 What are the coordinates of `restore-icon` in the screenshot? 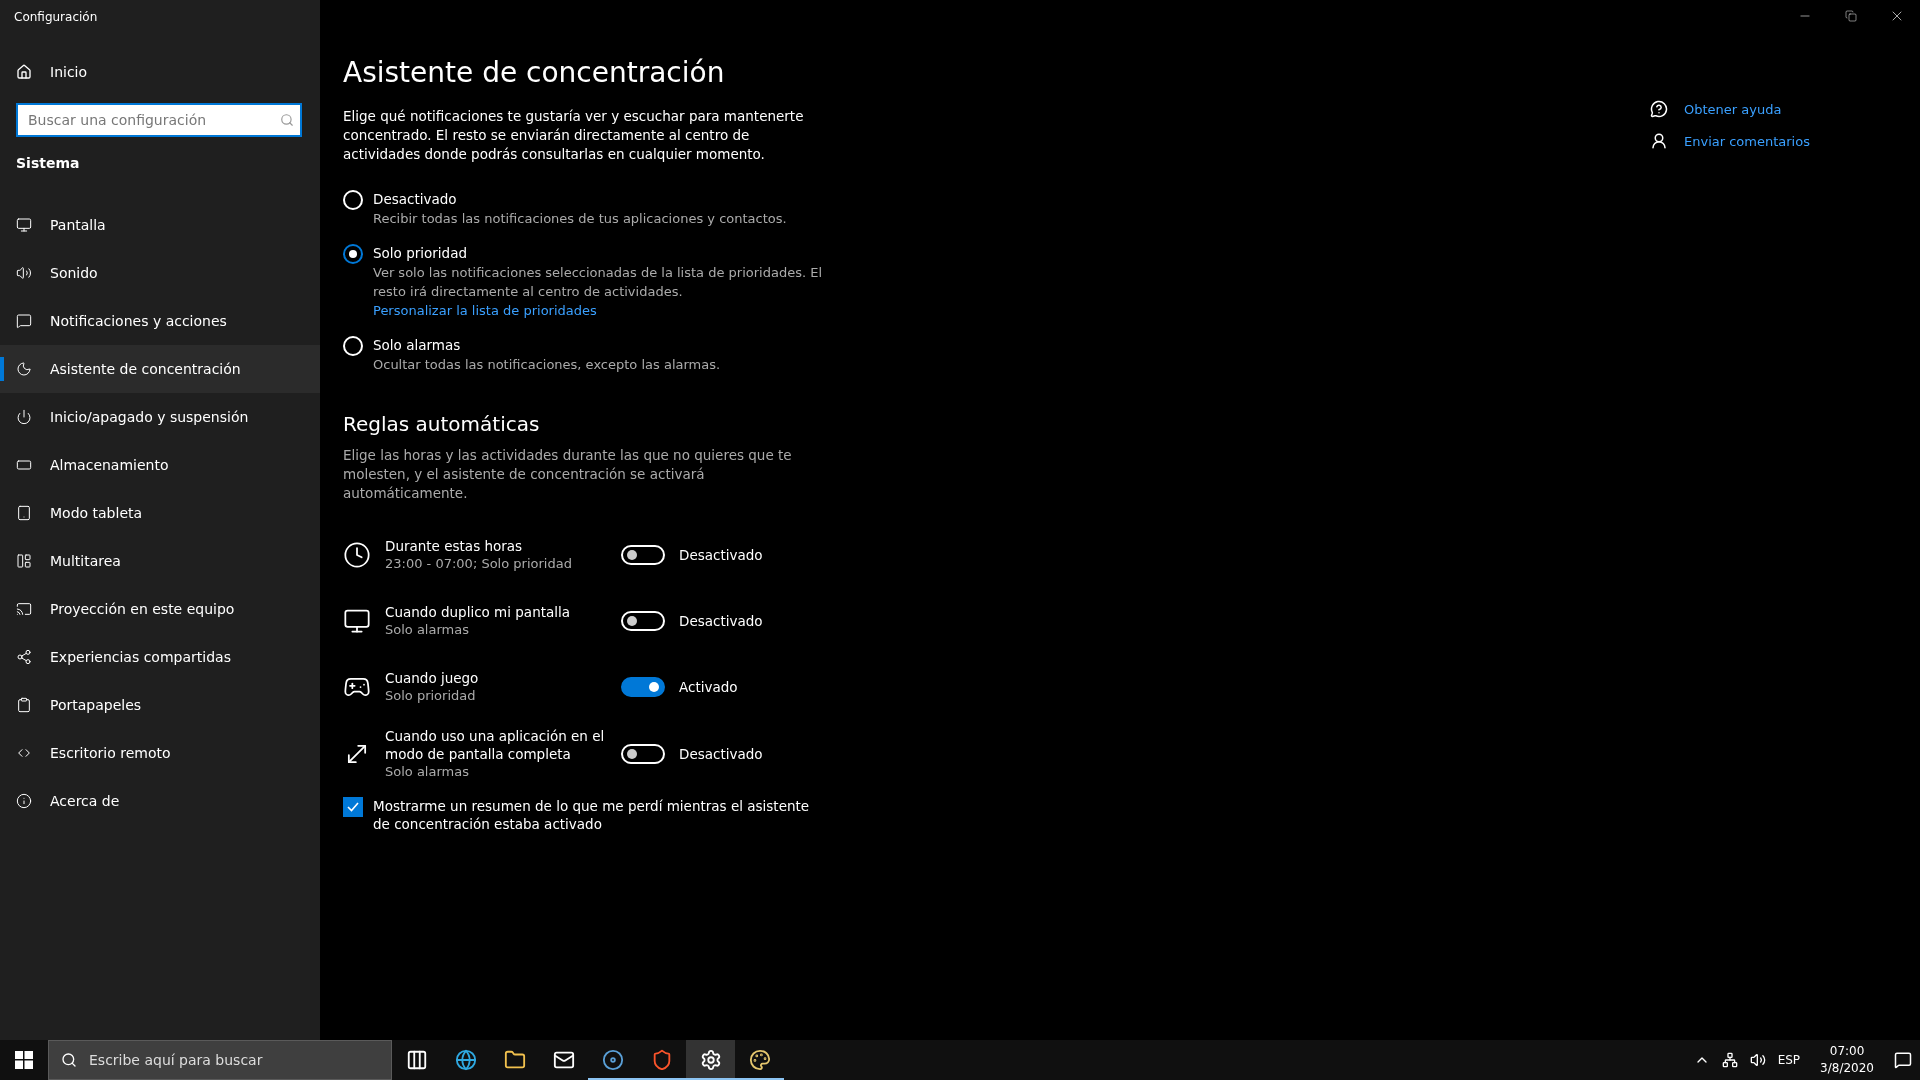 It's located at (1851, 16).